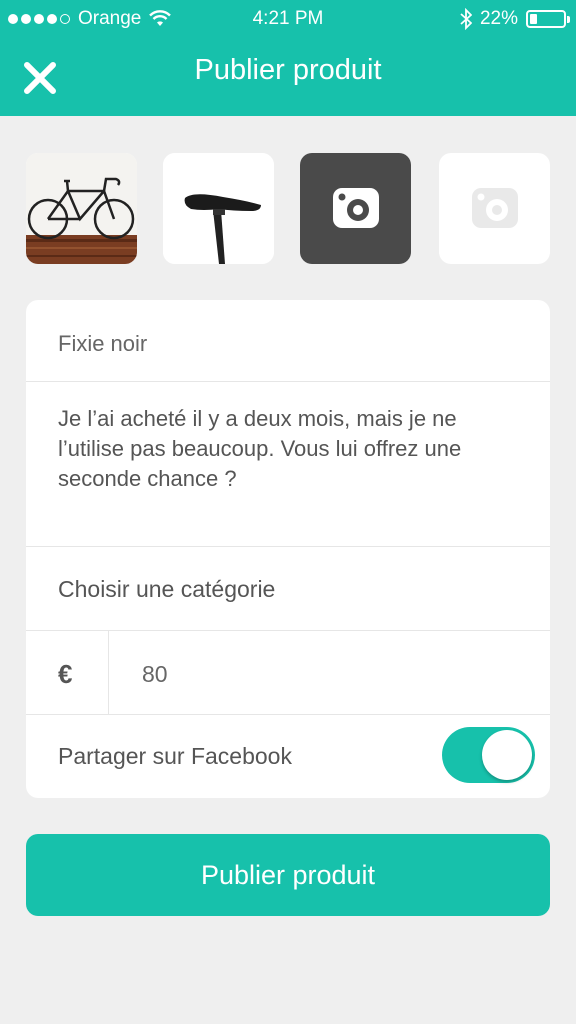  Describe the element at coordinates (498, 18) in the screenshot. I see `battery-percent: 22%` at that location.